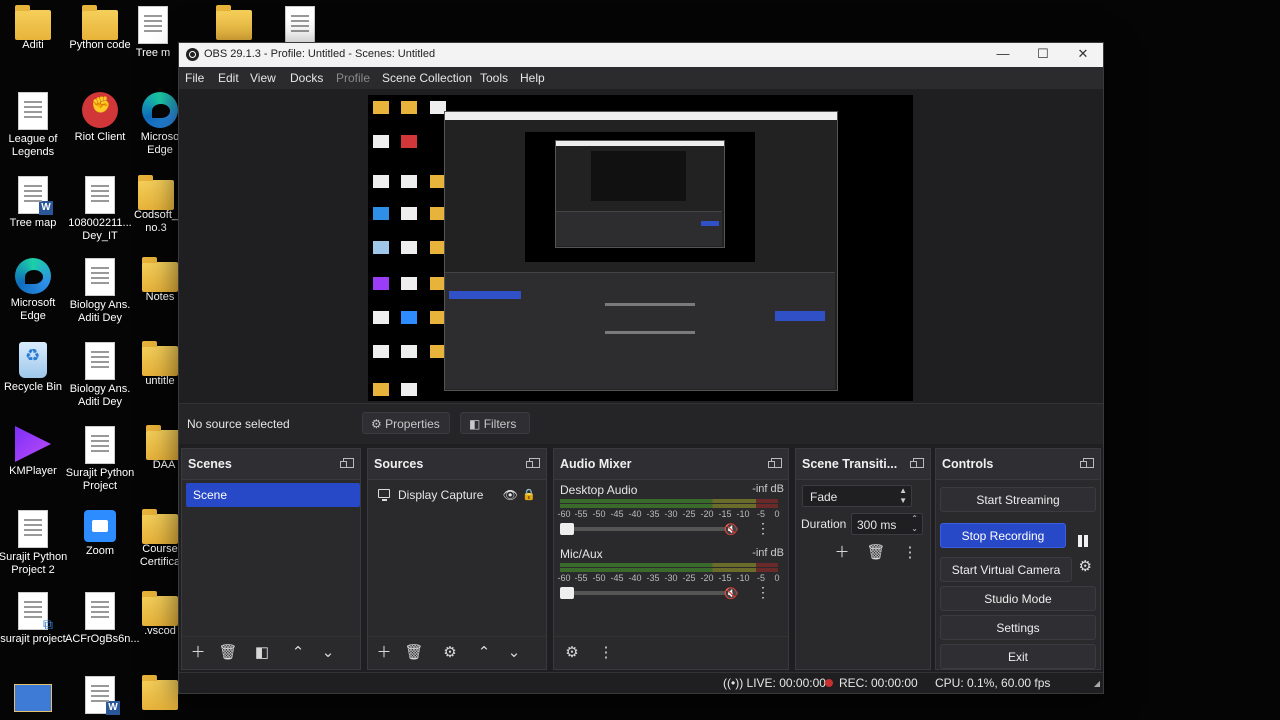 This screenshot has width=1280, height=720. I want to click on settings-button: Settings, so click(1018, 627).